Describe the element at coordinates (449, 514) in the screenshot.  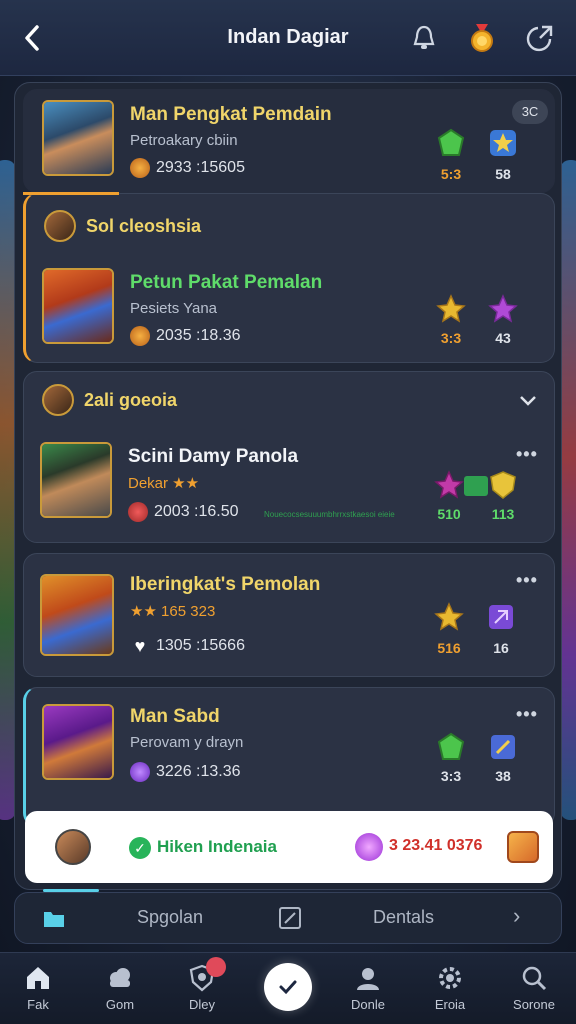
I see `gem-value: 510` at that location.